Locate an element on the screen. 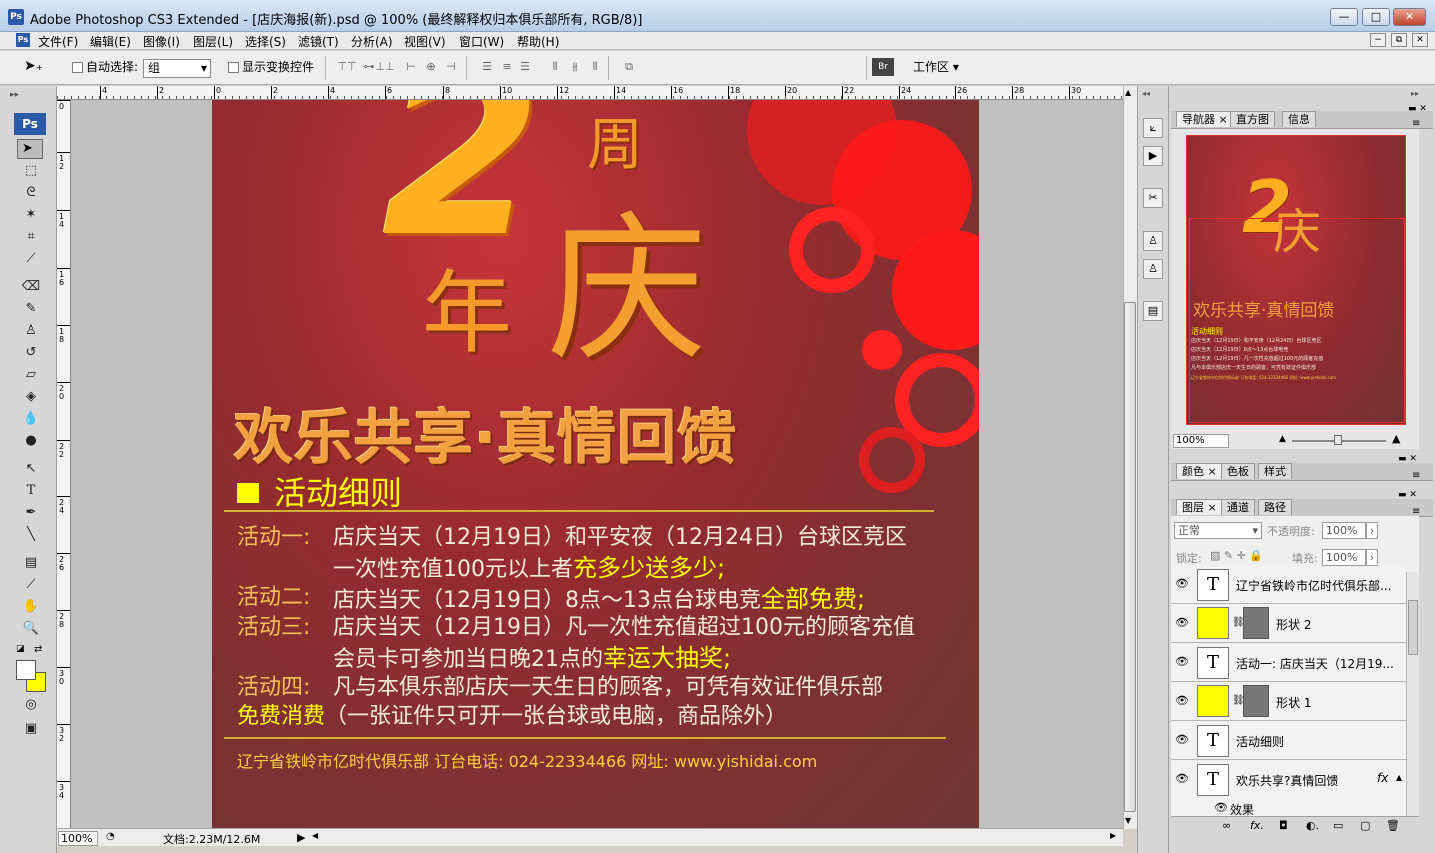 Image resolution: width=1435 pixels, height=853 pixels. menu-image: 图像(I) is located at coordinates (161, 41).